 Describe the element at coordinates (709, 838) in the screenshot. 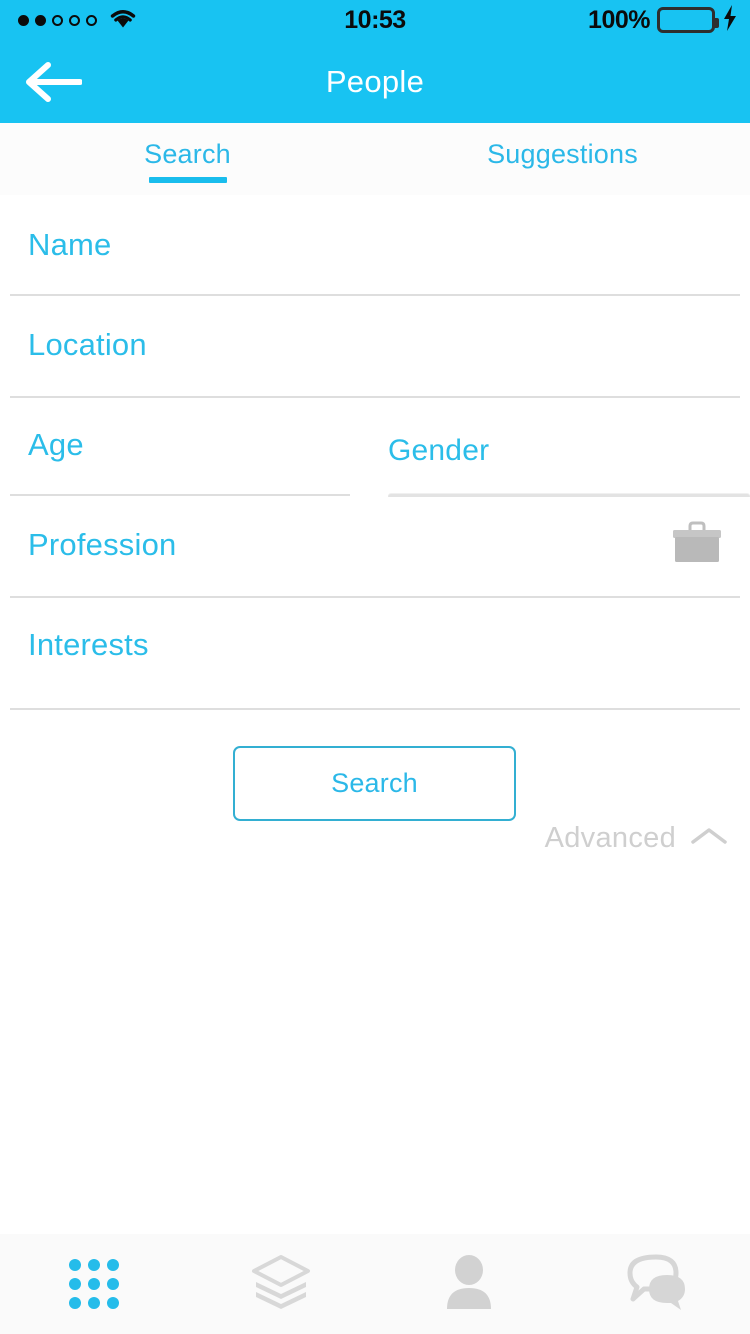

I see `chevron-up-icon` at that location.